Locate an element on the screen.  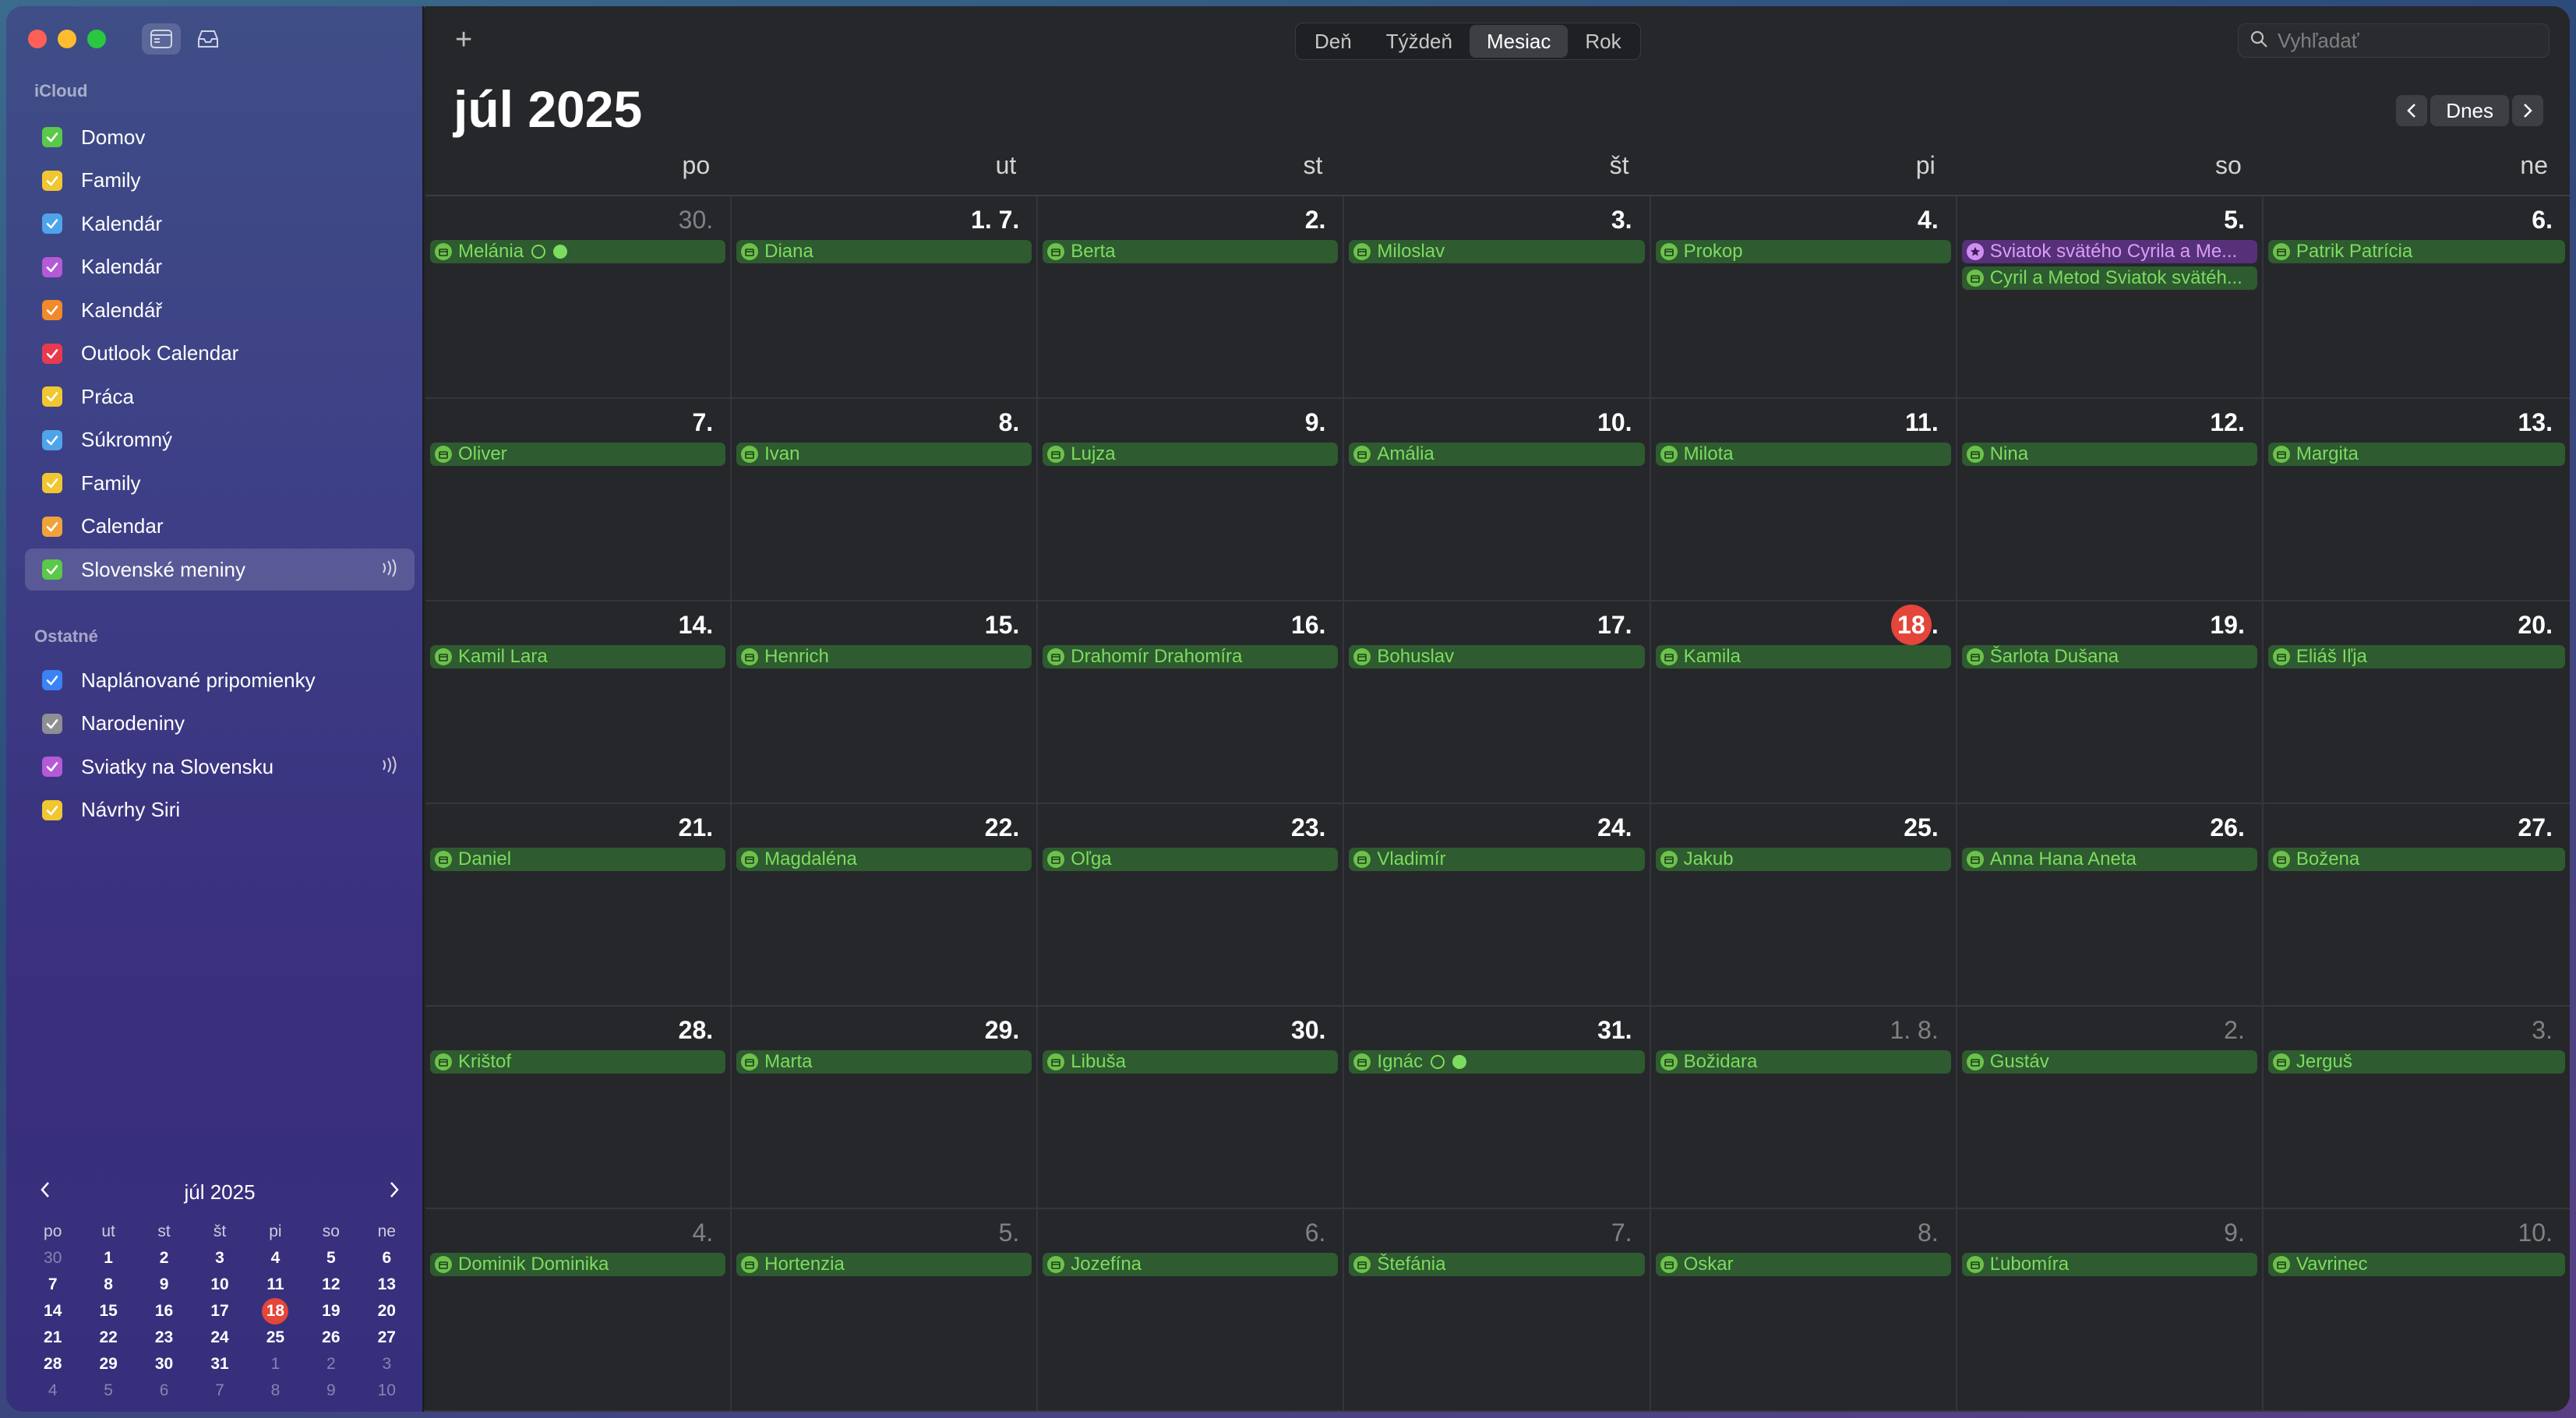
nameday-event: Kamil Lara is located at coordinates (578, 656).